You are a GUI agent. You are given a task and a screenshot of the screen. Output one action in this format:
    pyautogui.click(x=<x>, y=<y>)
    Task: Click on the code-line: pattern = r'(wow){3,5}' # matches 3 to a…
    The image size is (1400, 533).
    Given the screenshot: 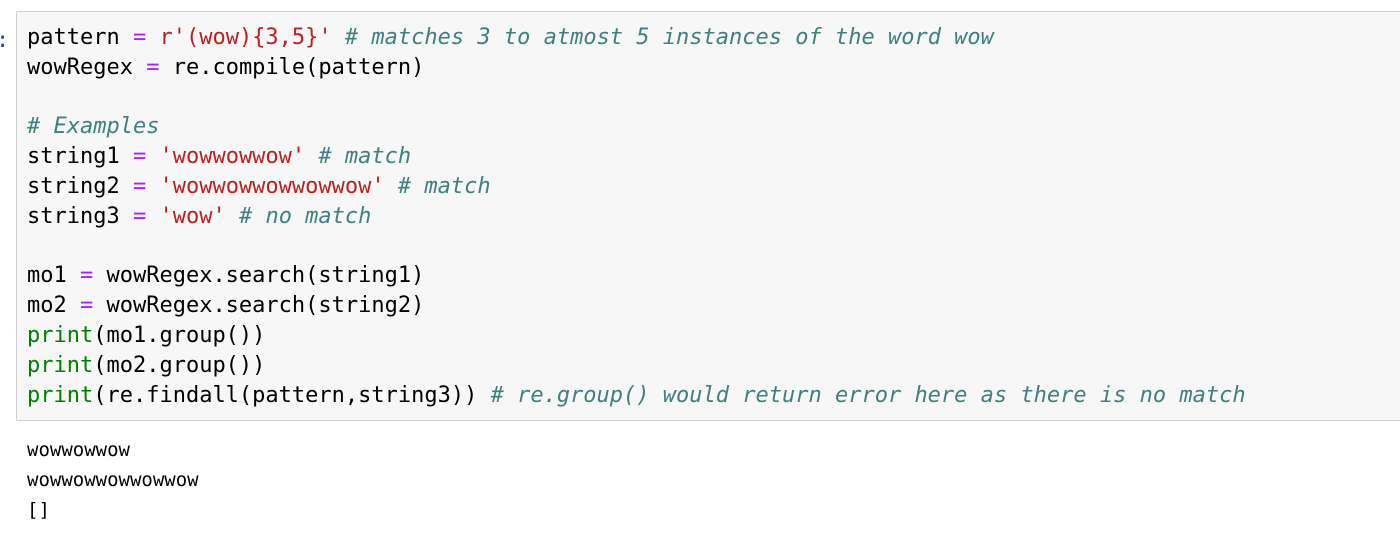 What is the action you would take?
    pyautogui.click(x=636, y=38)
    